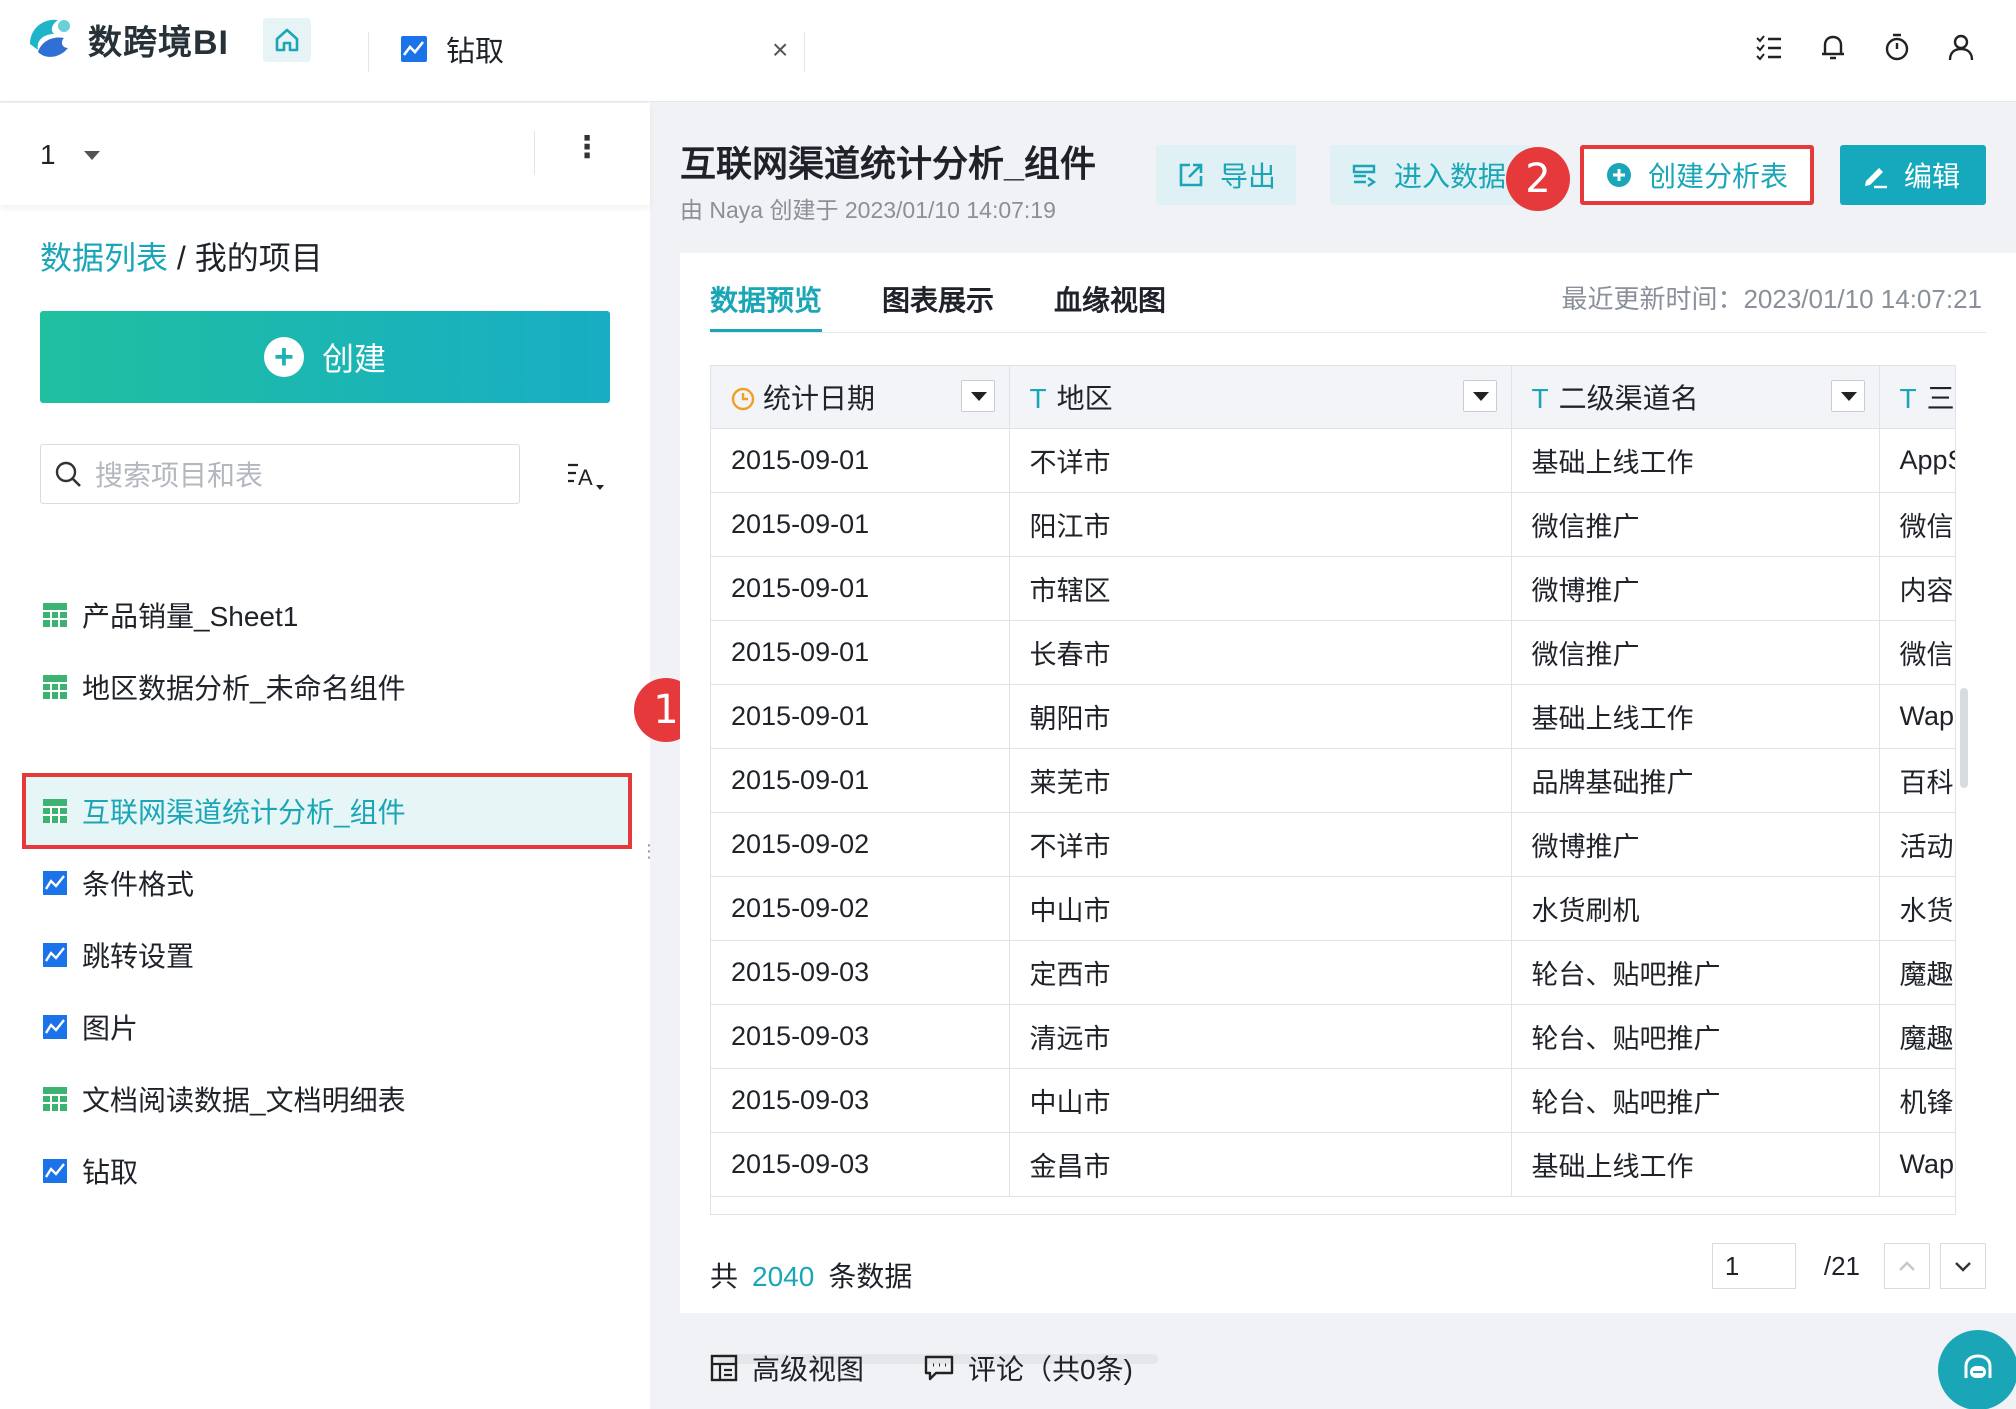  What do you see at coordinates (1333, 780) in the screenshot?
I see `table-row: 2015-09-01 莱芜市 品牌基础推广 百科` at bounding box center [1333, 780].